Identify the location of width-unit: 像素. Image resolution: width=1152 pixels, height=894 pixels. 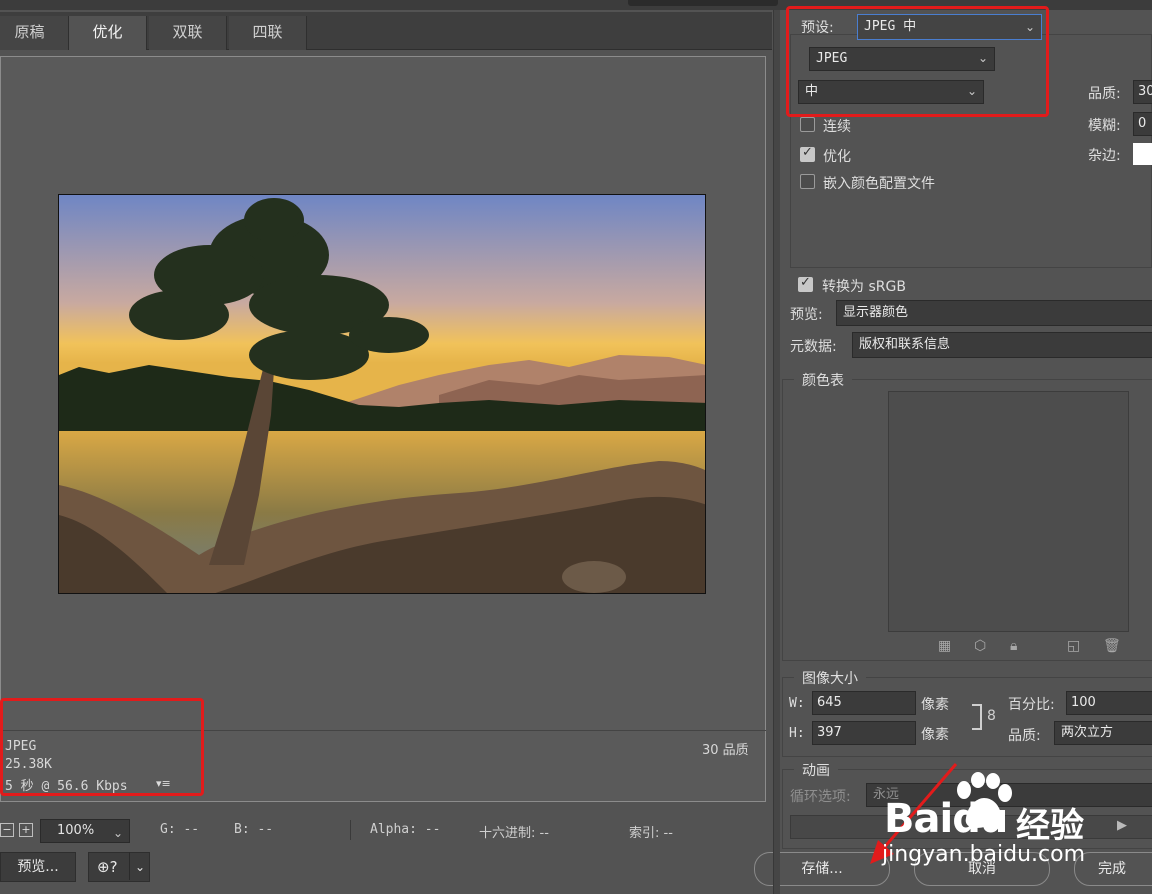
(935, 705).